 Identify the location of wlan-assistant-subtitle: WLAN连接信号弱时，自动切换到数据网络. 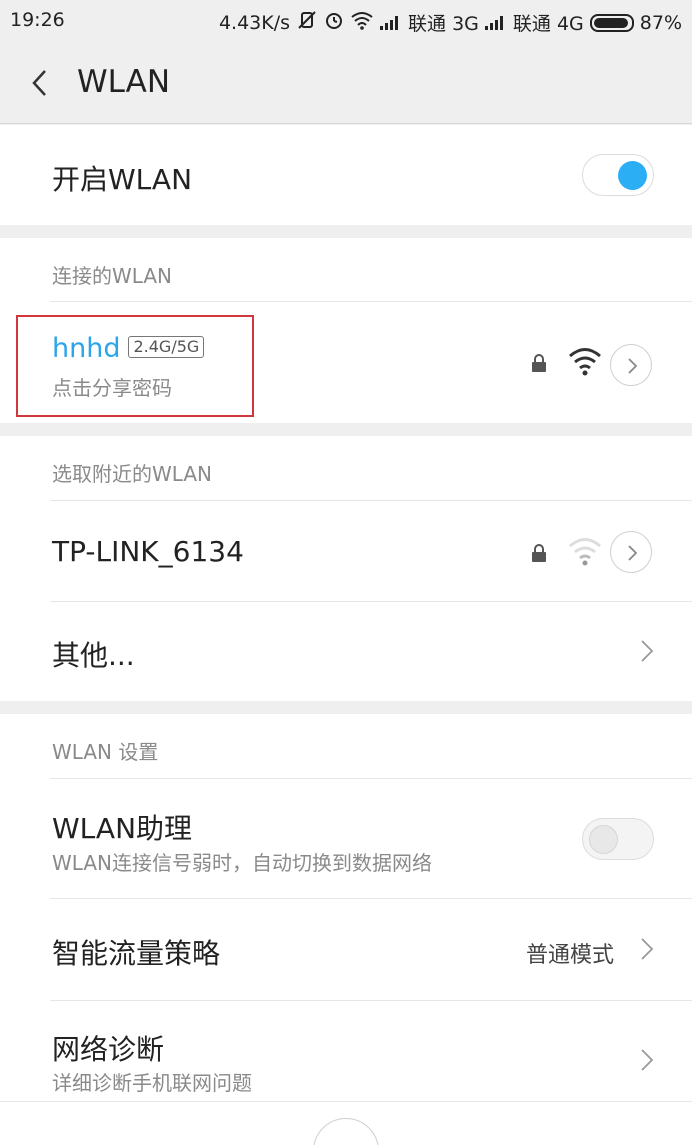
(242, 863).